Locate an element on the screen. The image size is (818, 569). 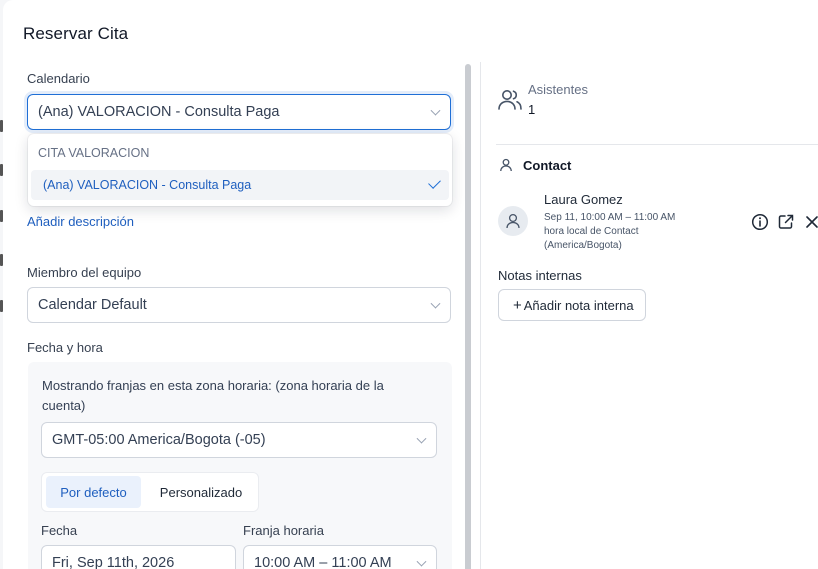
tab-custom: Personalizado is located at coordinates (201, 492).